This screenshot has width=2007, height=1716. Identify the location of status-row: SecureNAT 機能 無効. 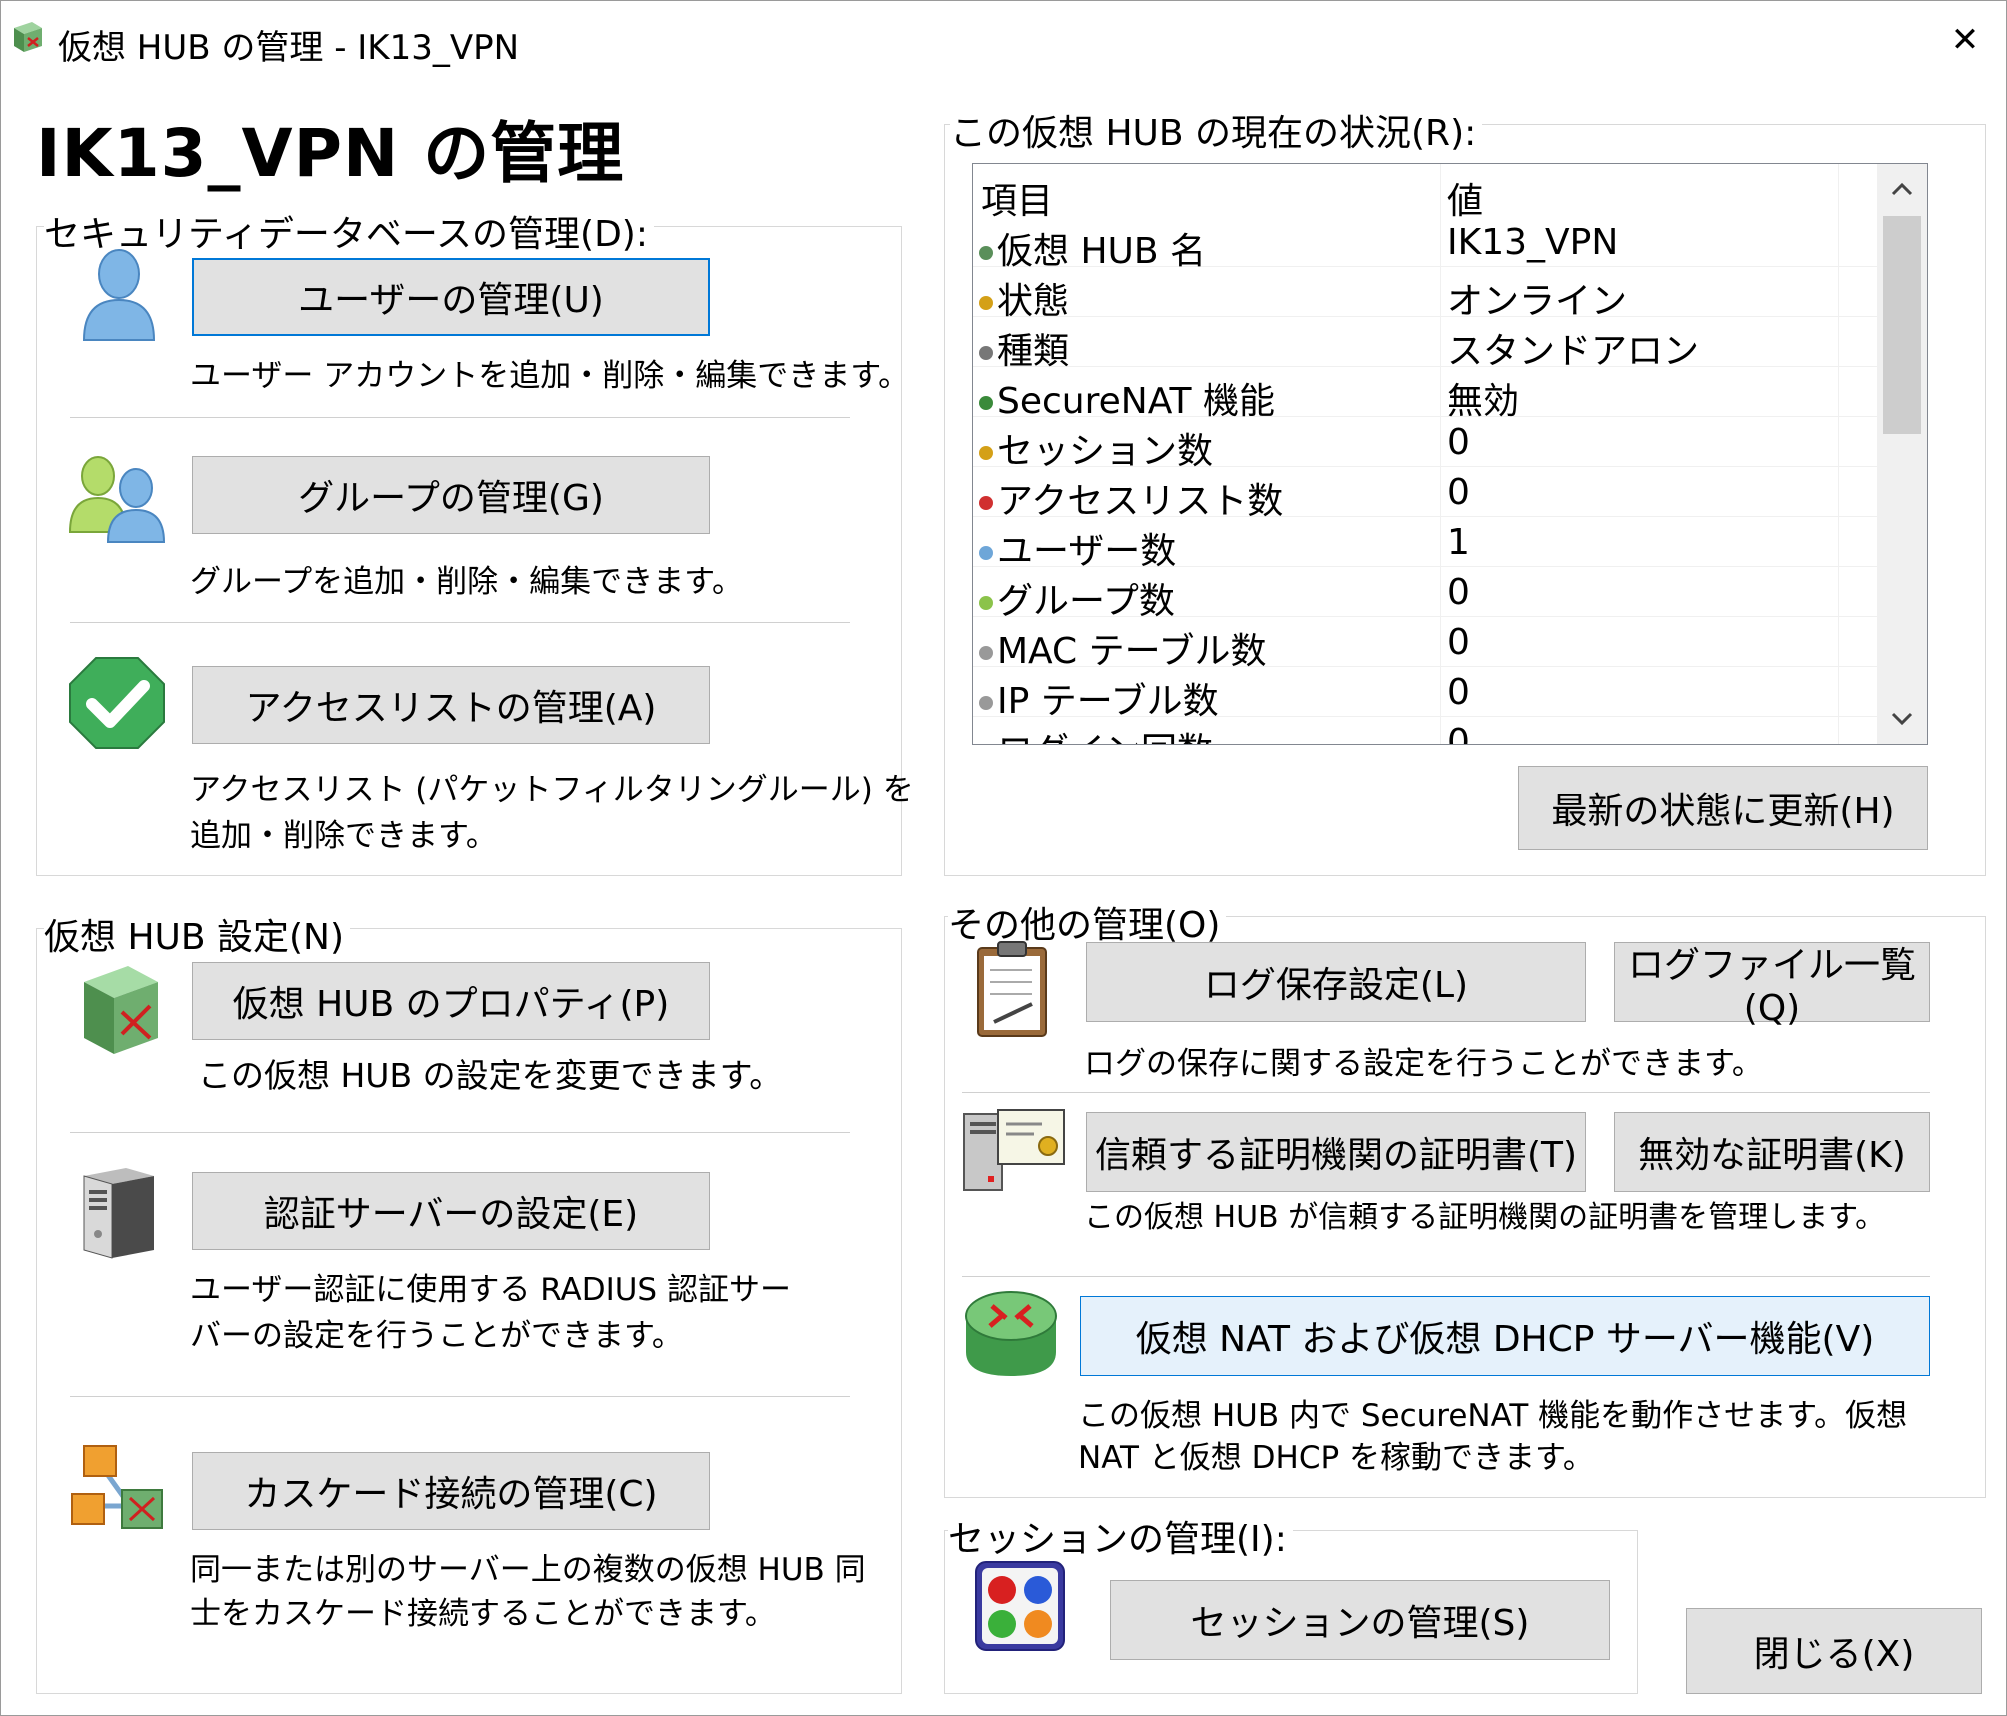
(1428, 394).